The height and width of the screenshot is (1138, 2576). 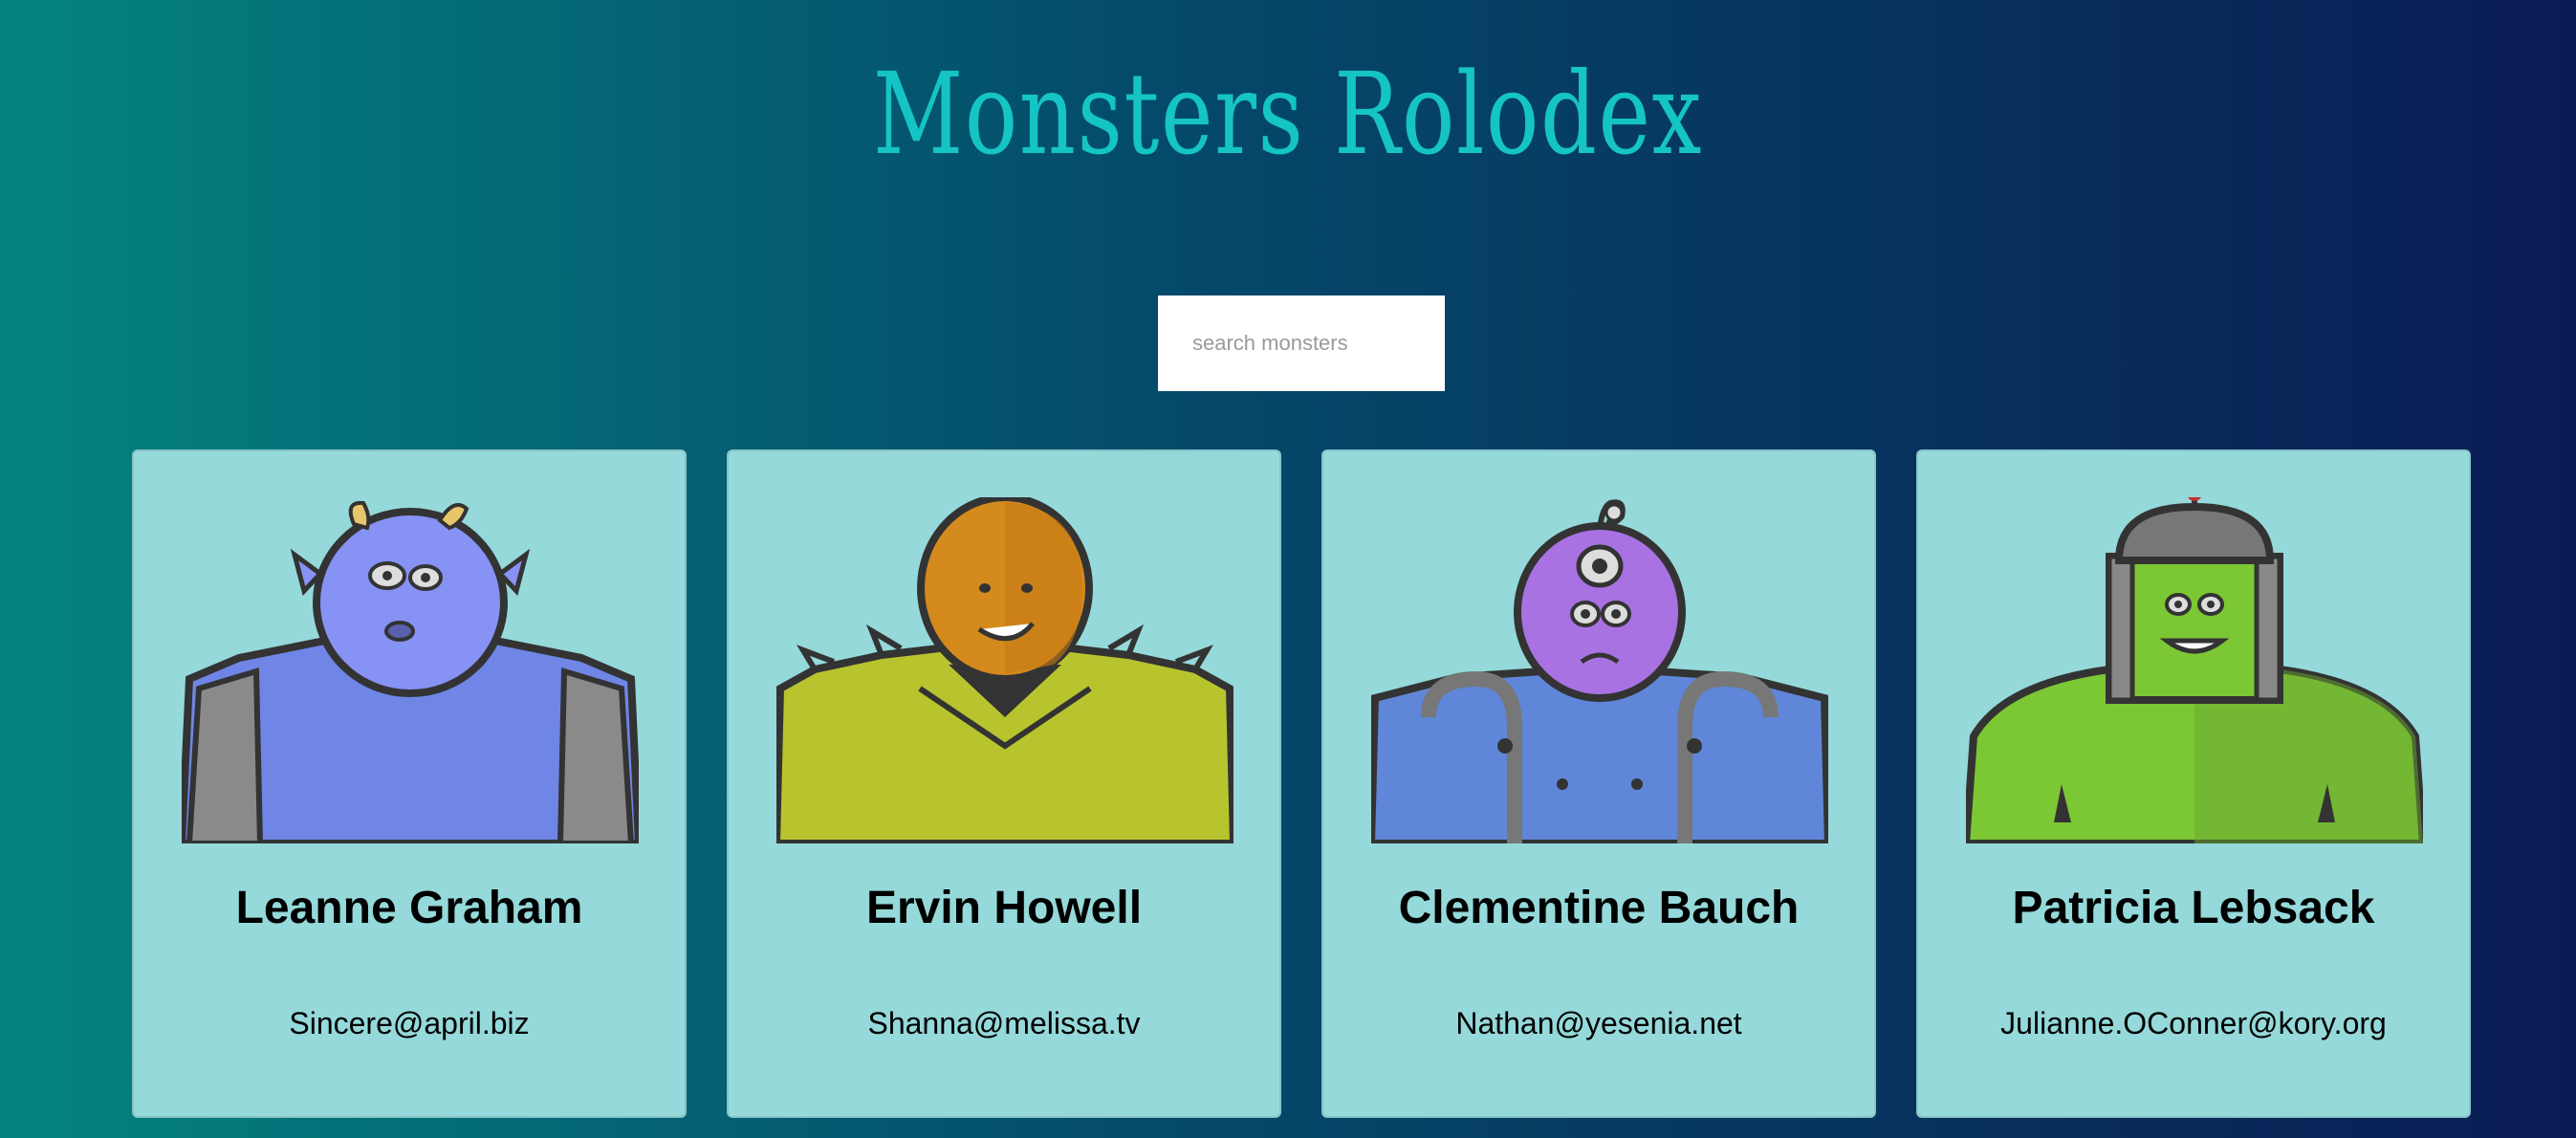 I want to click on purple-cyclops-monster-icon, so click(x=1599, y=671).